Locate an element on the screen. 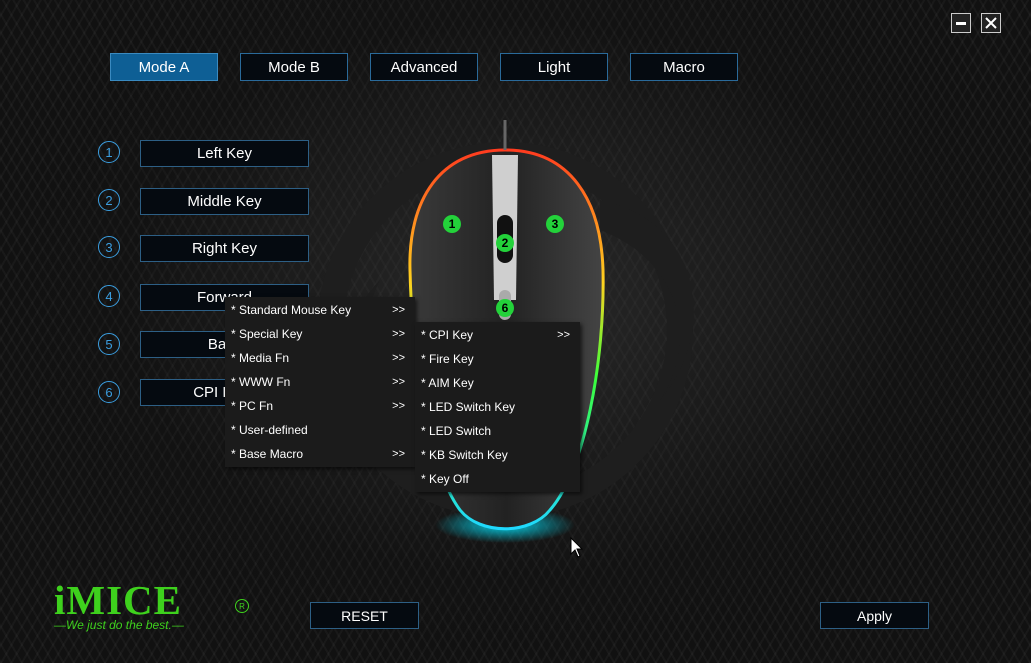  menu-item-label: * Key Off is located at coordinates (445, 479).